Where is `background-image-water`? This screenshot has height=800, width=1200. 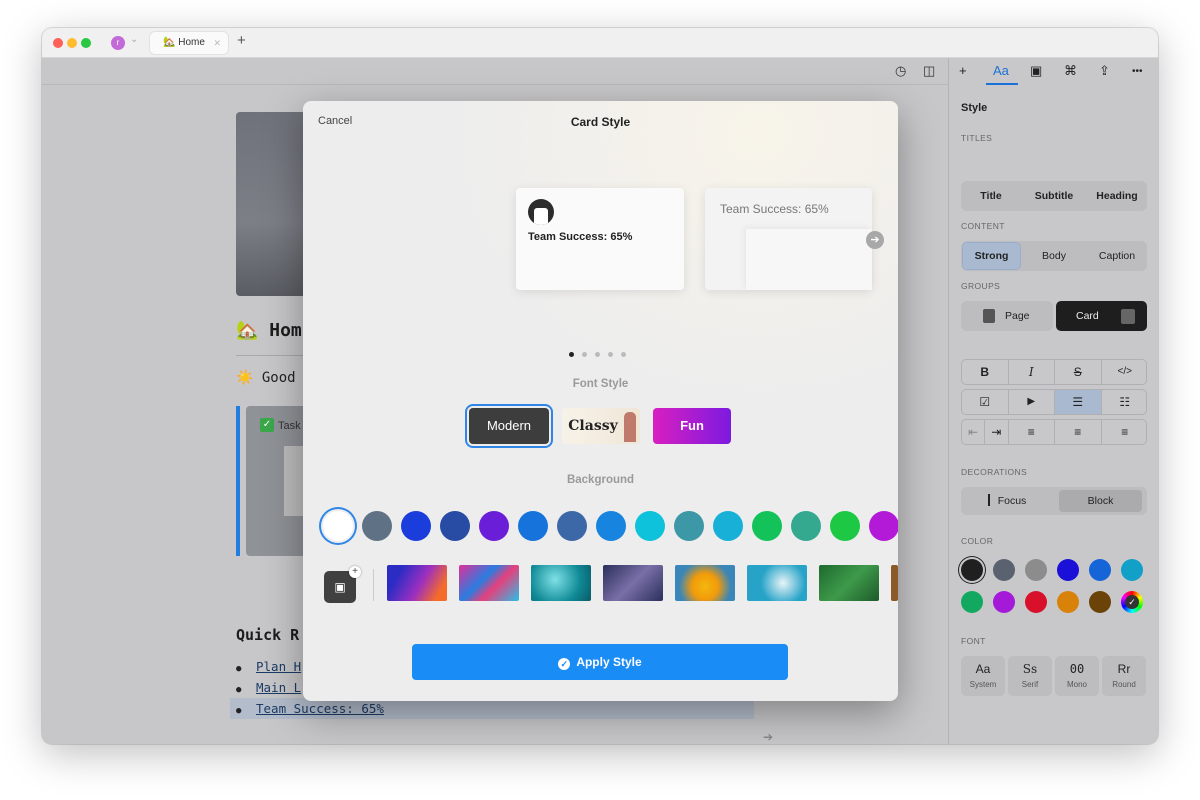
background-image-water is located at coordinates (561, 583).